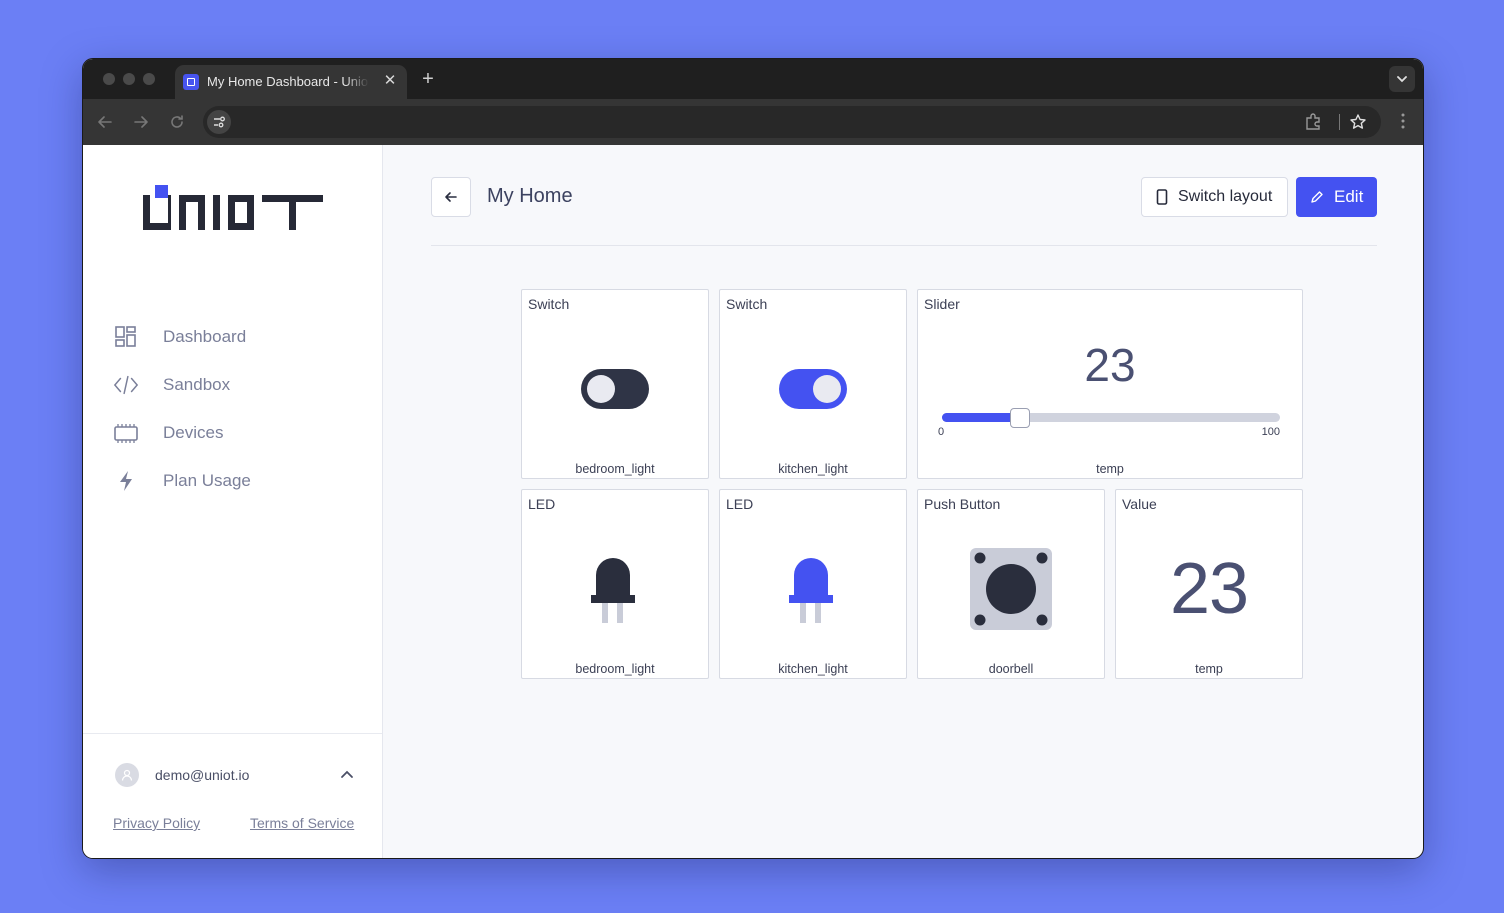  I want to click on toolbar-separator, so click(1339, 122).